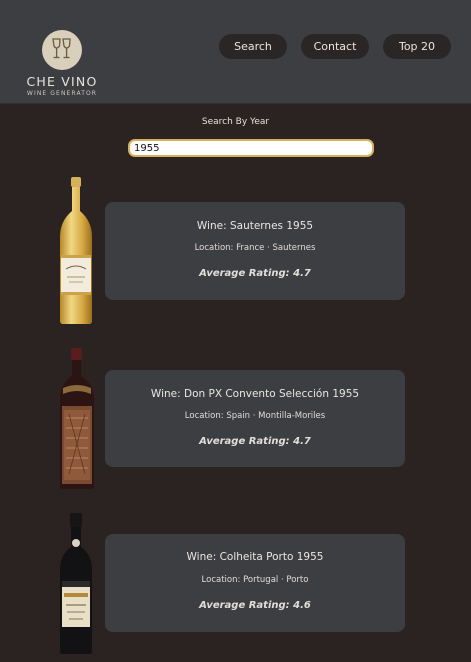 Image resolution: width=471 pixels, height=662 pixels. Describe the element at coordinates (255, 605) in the screenshot. I see `wine-rating: Average Rating: 4.6` at that location.